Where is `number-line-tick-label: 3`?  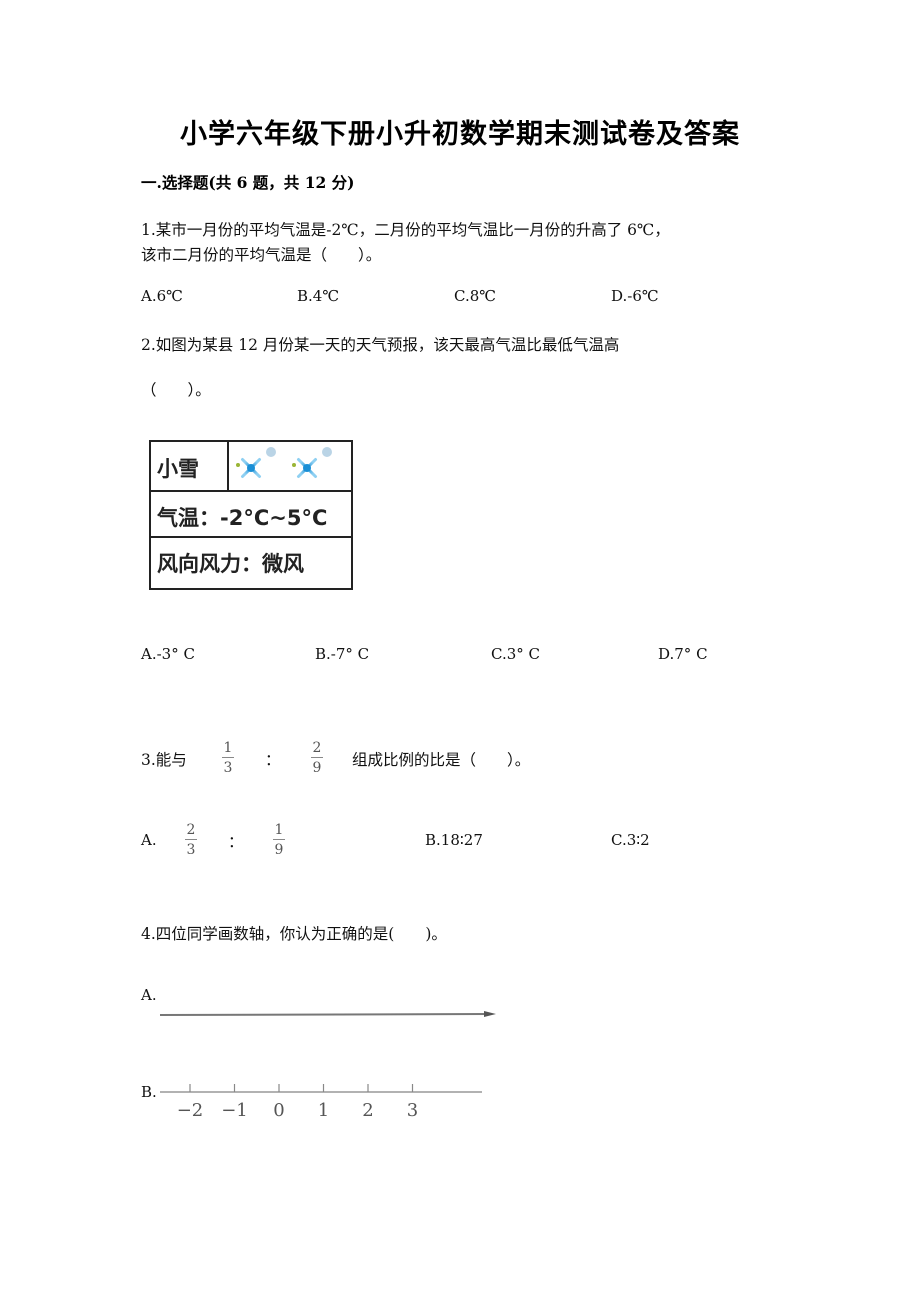 number-line-tick-label: 3 is located at coordinates (412, 1110).